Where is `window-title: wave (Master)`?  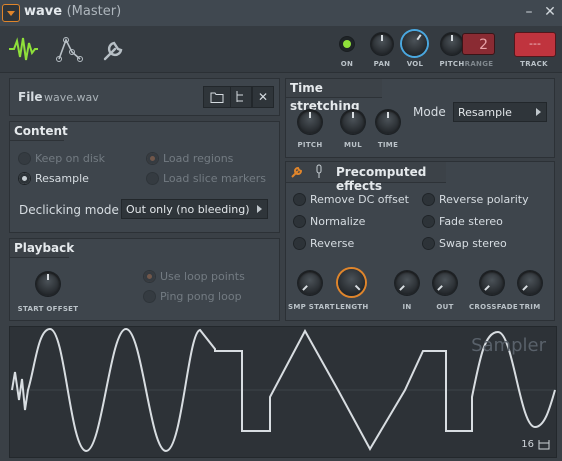 window-title: wave (Master) is located at coordinates (73, 11).